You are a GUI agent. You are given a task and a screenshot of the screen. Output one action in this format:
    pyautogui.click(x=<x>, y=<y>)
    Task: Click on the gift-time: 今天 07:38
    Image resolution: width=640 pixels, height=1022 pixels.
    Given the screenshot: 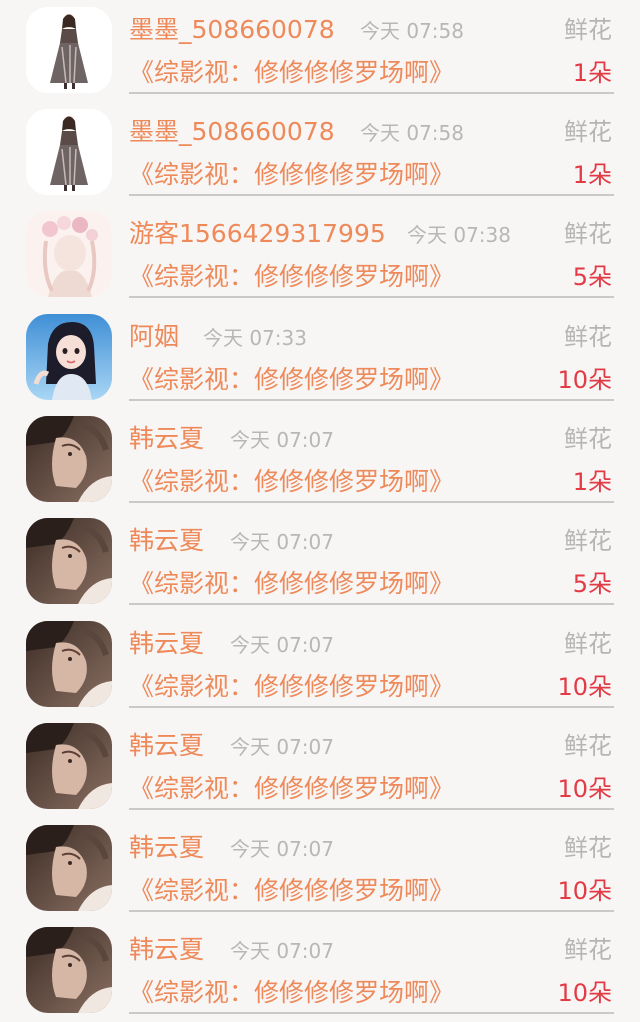 What is the action you would take?
    pyautogui.click(x=459, y=235)
    